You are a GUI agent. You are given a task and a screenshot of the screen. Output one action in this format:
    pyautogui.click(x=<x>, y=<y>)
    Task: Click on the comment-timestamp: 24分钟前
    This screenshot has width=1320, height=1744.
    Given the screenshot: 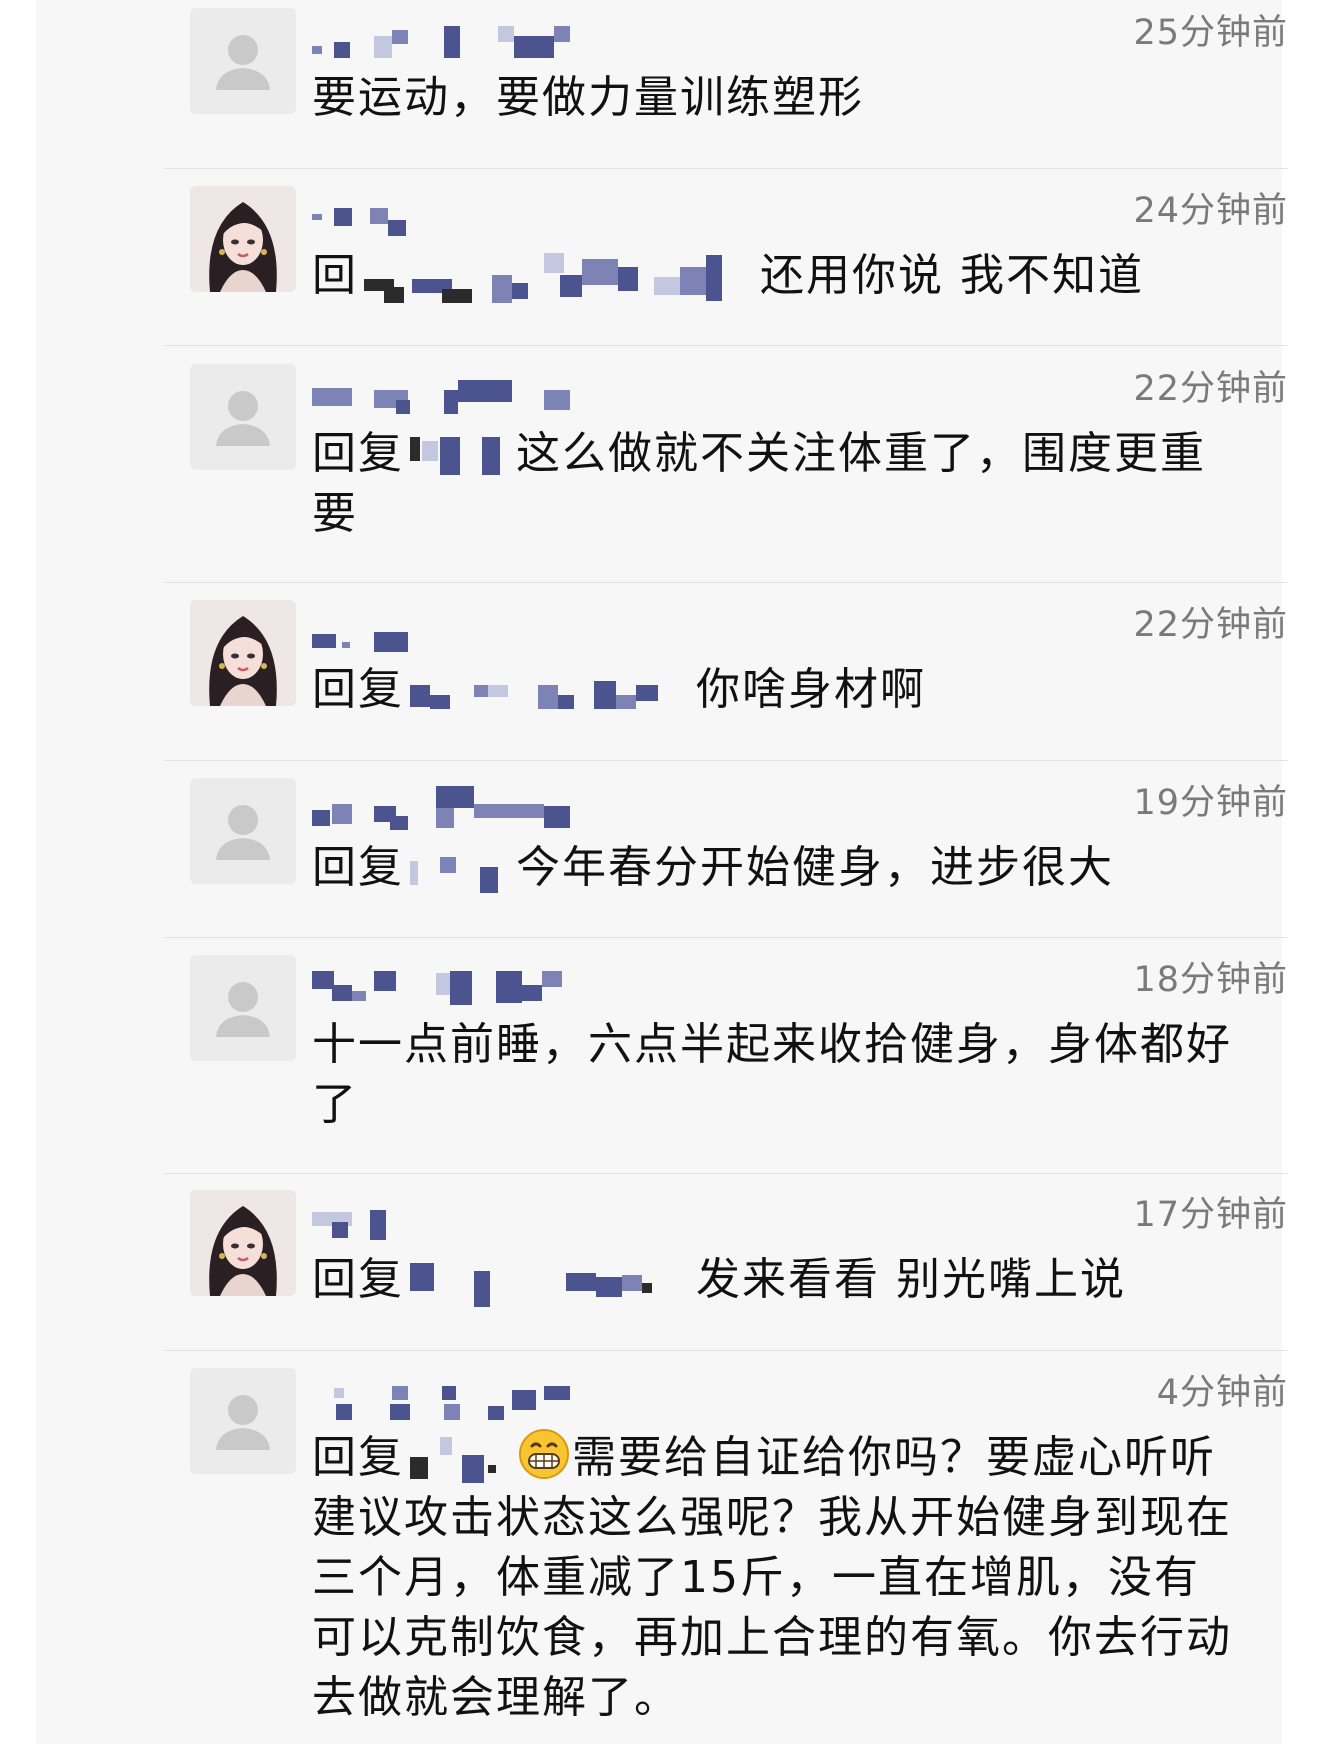 What is the action you would take?
    pyautogui.click(x=1210, y=211)
    